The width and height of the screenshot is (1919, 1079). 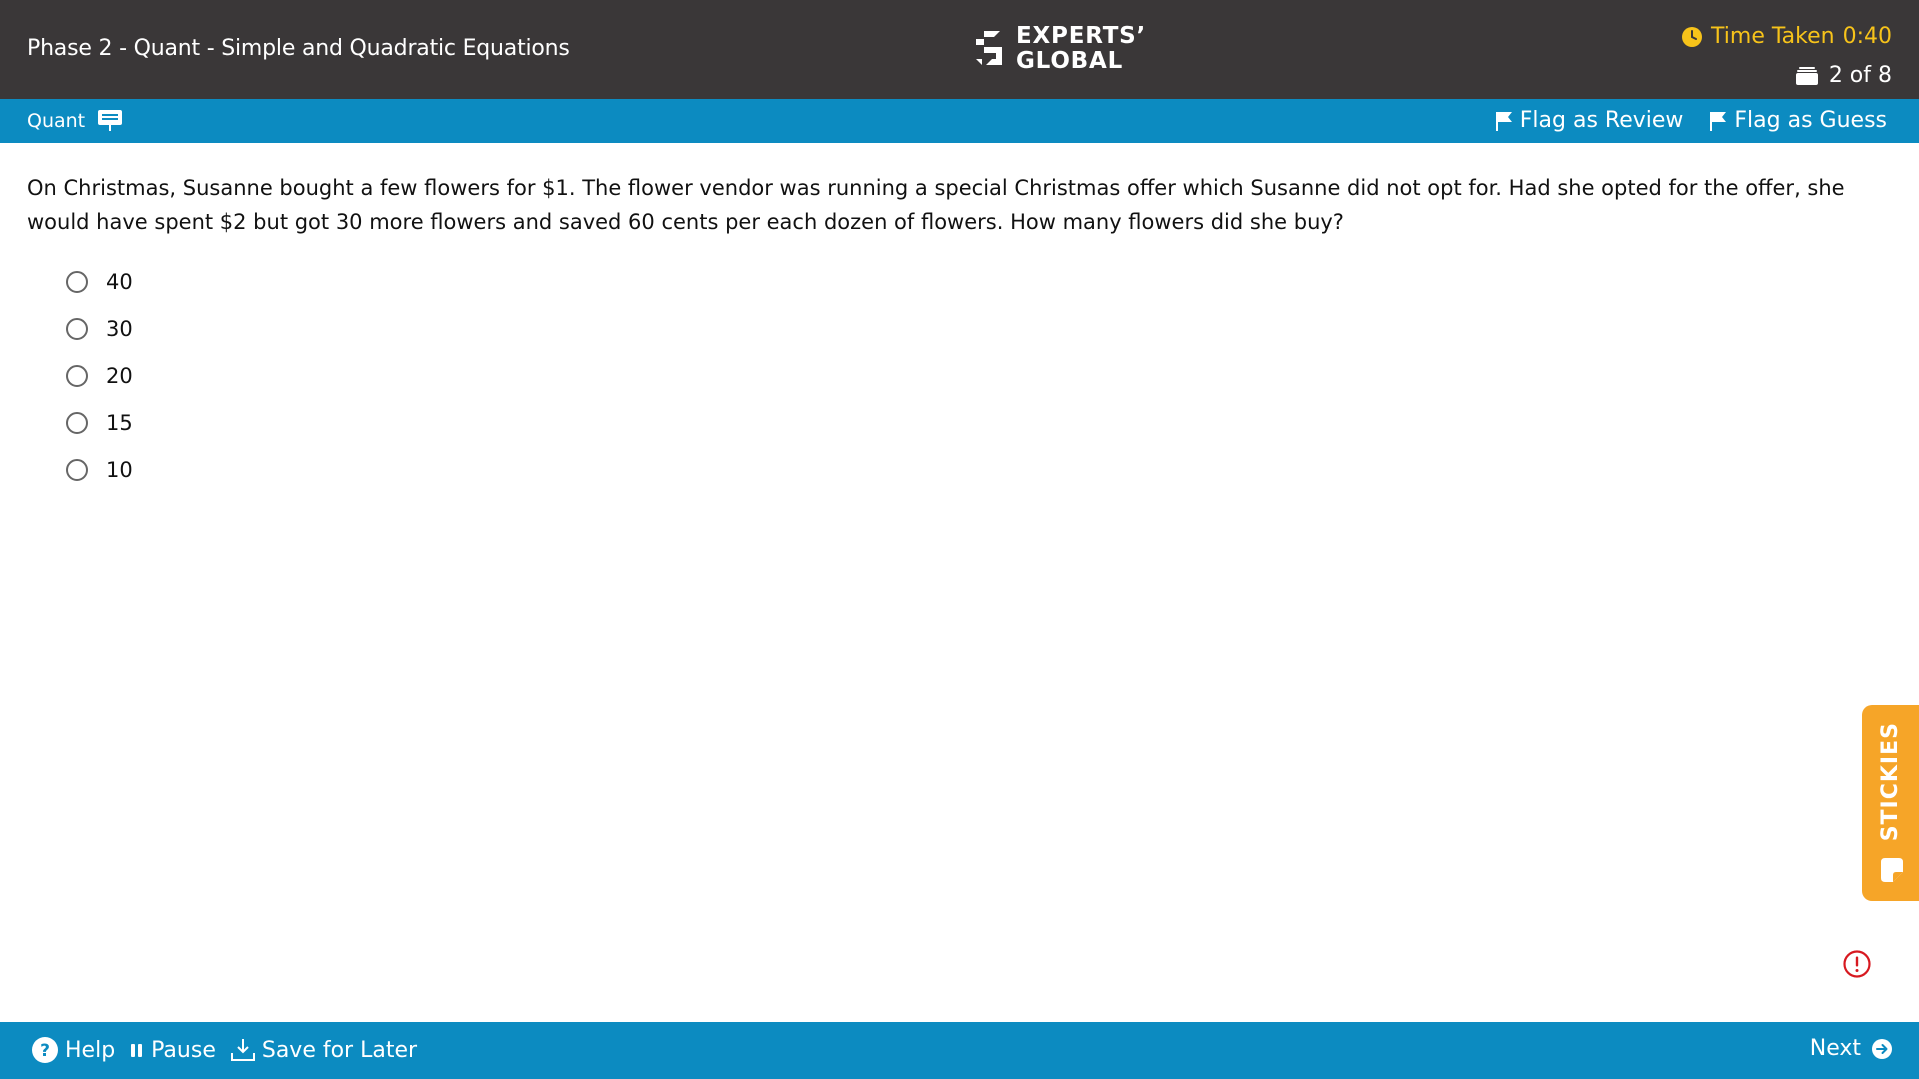 I want to click on subject-tab: Quant, so click(x=75, y=121).